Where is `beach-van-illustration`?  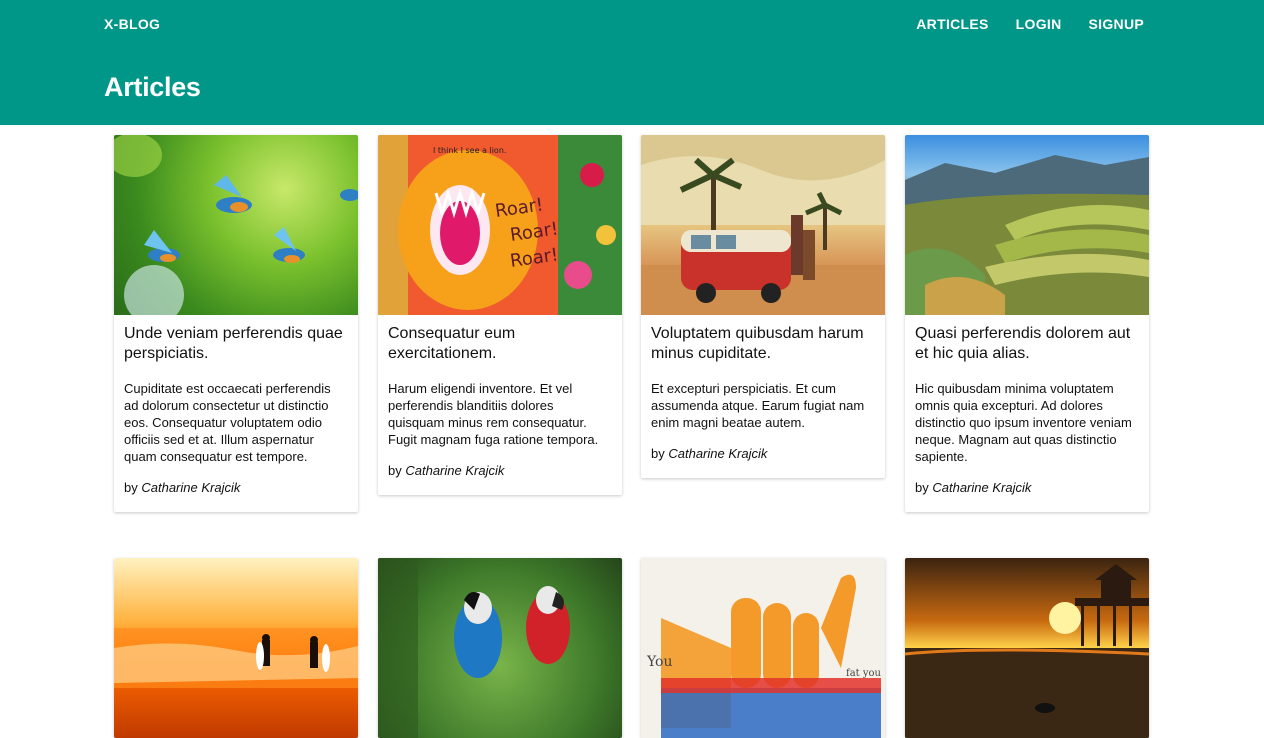
beach-van-illustration is located at coordinates (763, 225).